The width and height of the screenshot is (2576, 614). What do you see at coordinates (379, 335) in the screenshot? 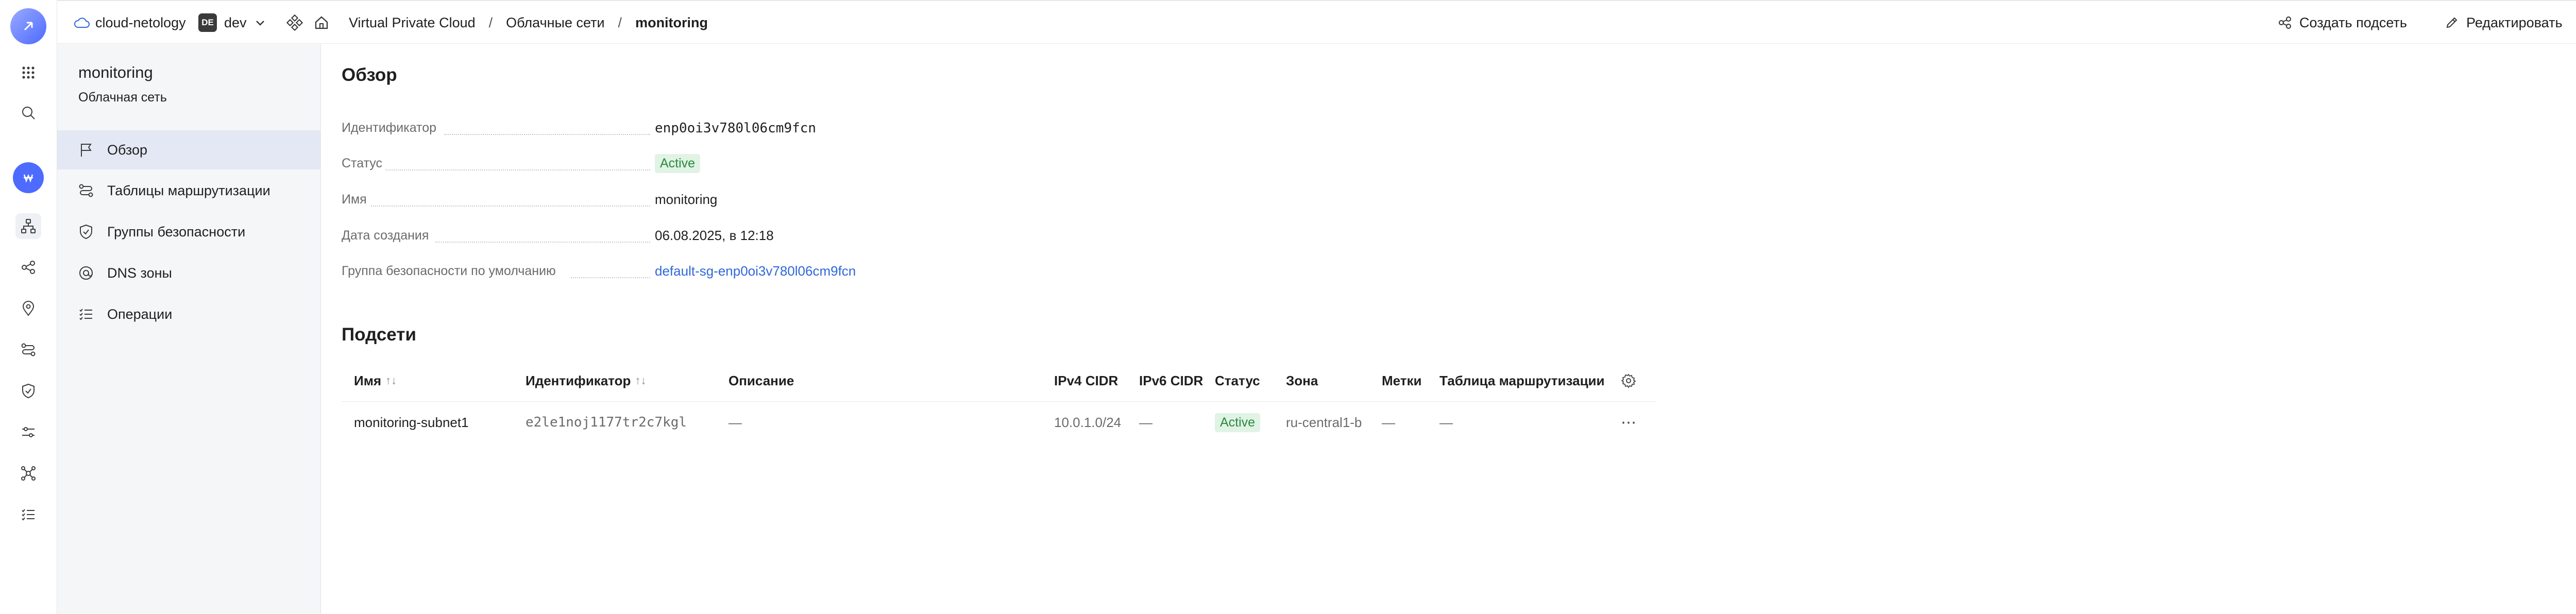
I see `subnets-title: Подсети` at bounding box center [379, 335].